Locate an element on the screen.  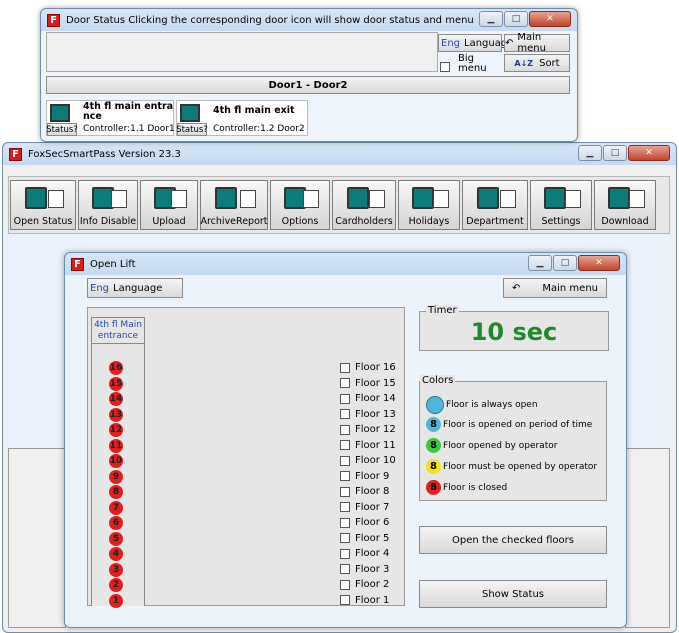
floor-status-badge: 8 is located at coordinates (116, 492).